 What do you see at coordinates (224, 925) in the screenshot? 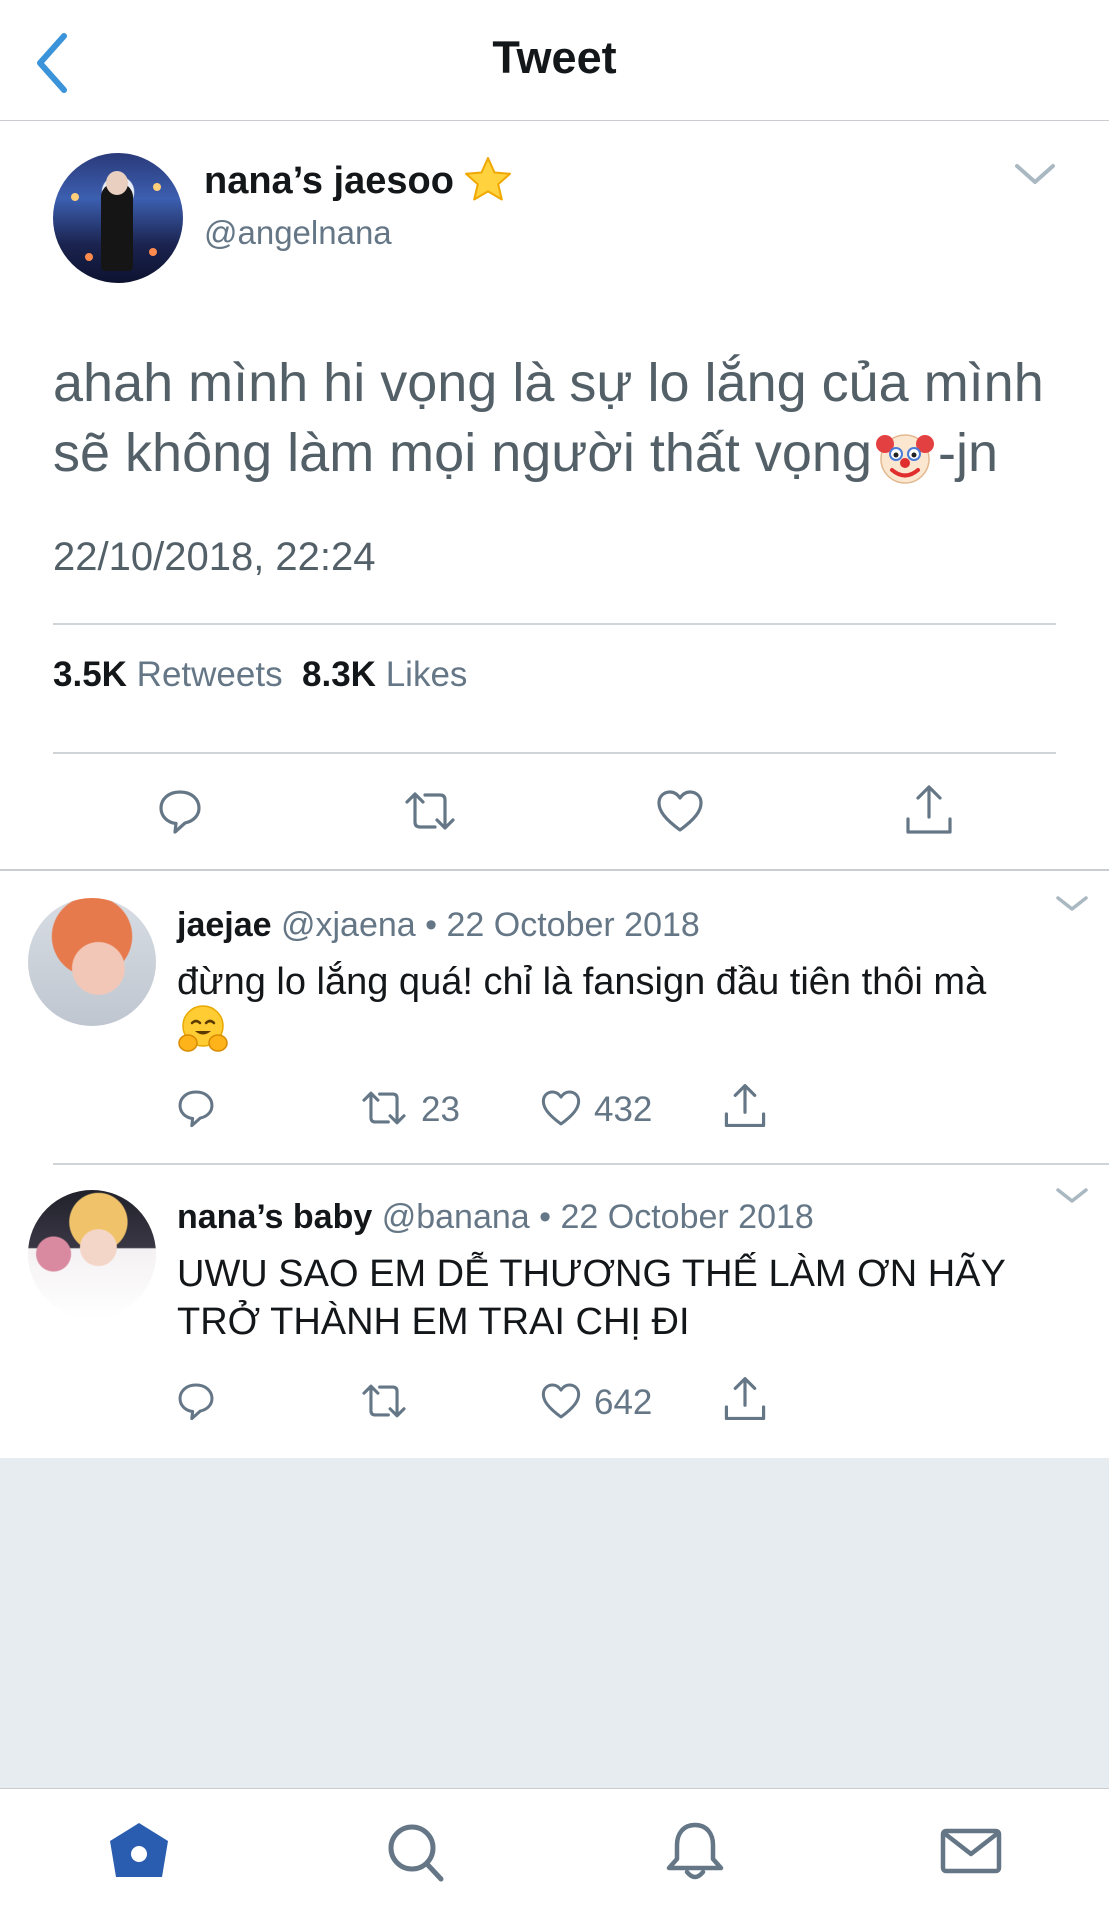
I see `reply-author-name: jaejae` at bounding box center [224, 925].